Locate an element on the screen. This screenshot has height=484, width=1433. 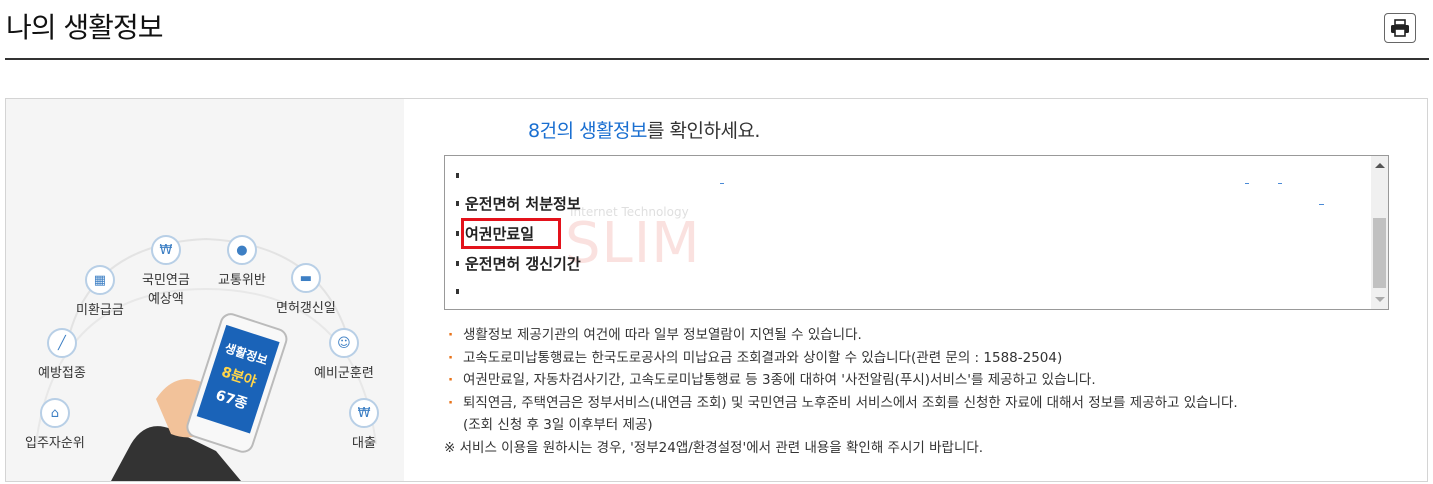
service-label: 교통위반 is located at coordinates (242, 280).